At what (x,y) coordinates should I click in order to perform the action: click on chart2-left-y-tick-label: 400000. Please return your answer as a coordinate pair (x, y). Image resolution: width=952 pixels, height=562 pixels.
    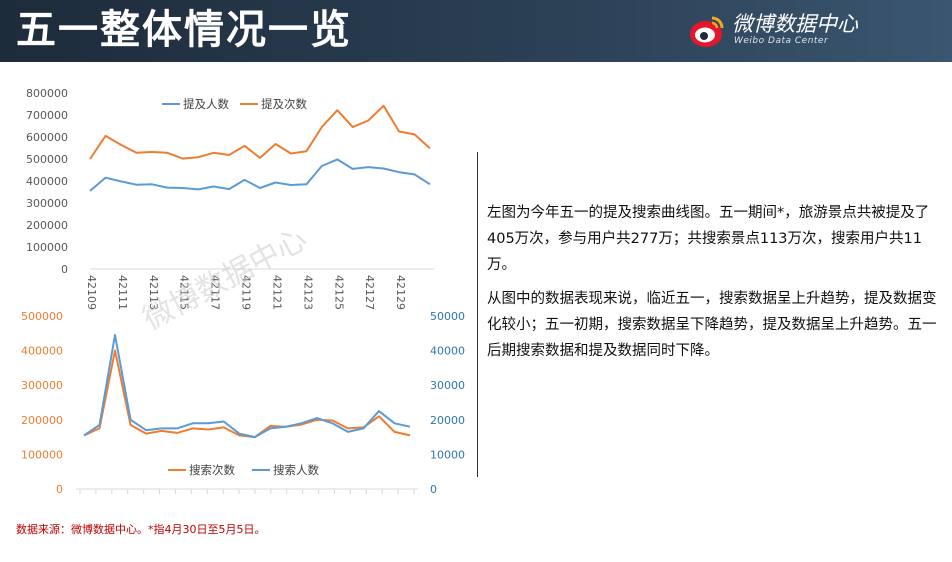
    Looking at the image, I should click on (42, 351).